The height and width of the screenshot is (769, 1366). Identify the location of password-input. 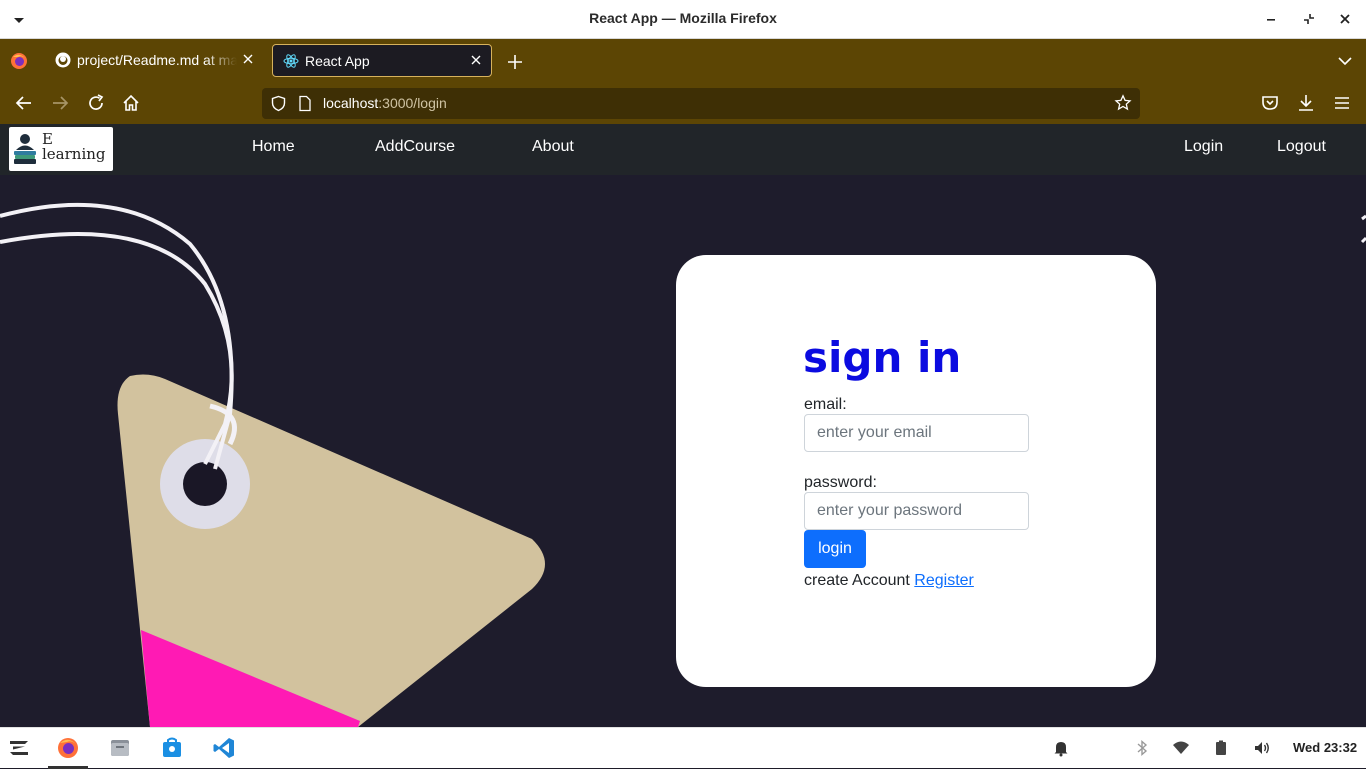
(916, 511).